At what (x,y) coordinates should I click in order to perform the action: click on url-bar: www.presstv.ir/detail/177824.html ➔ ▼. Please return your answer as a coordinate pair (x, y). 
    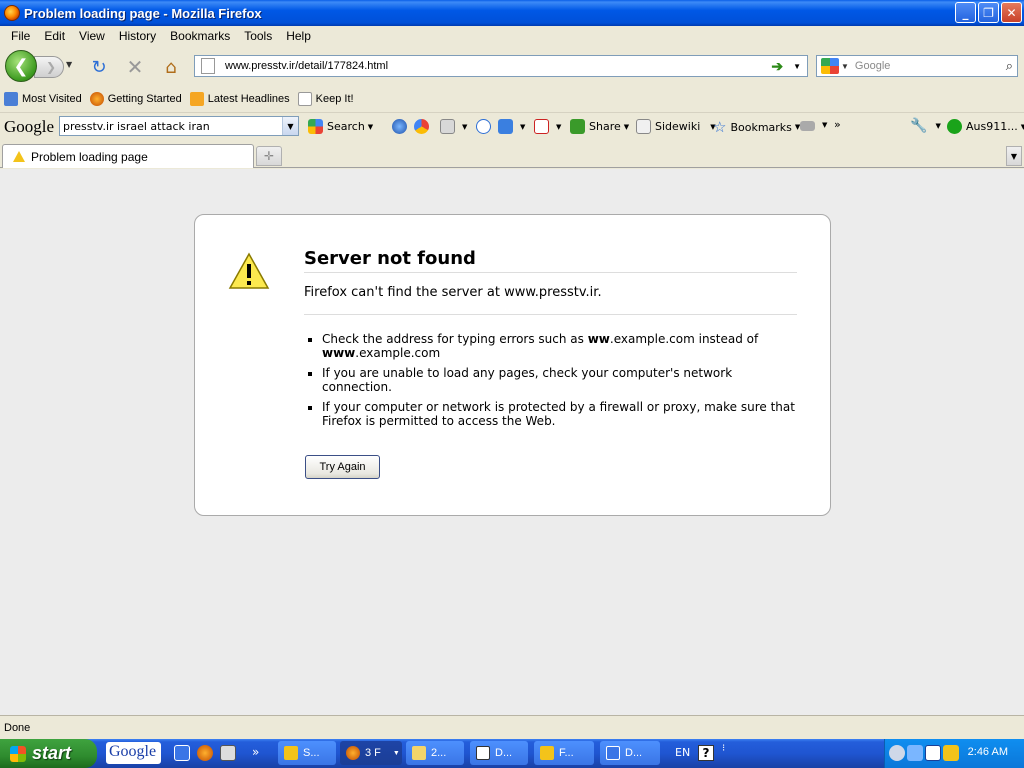
    Looking at the image, I should click on (501, 66).